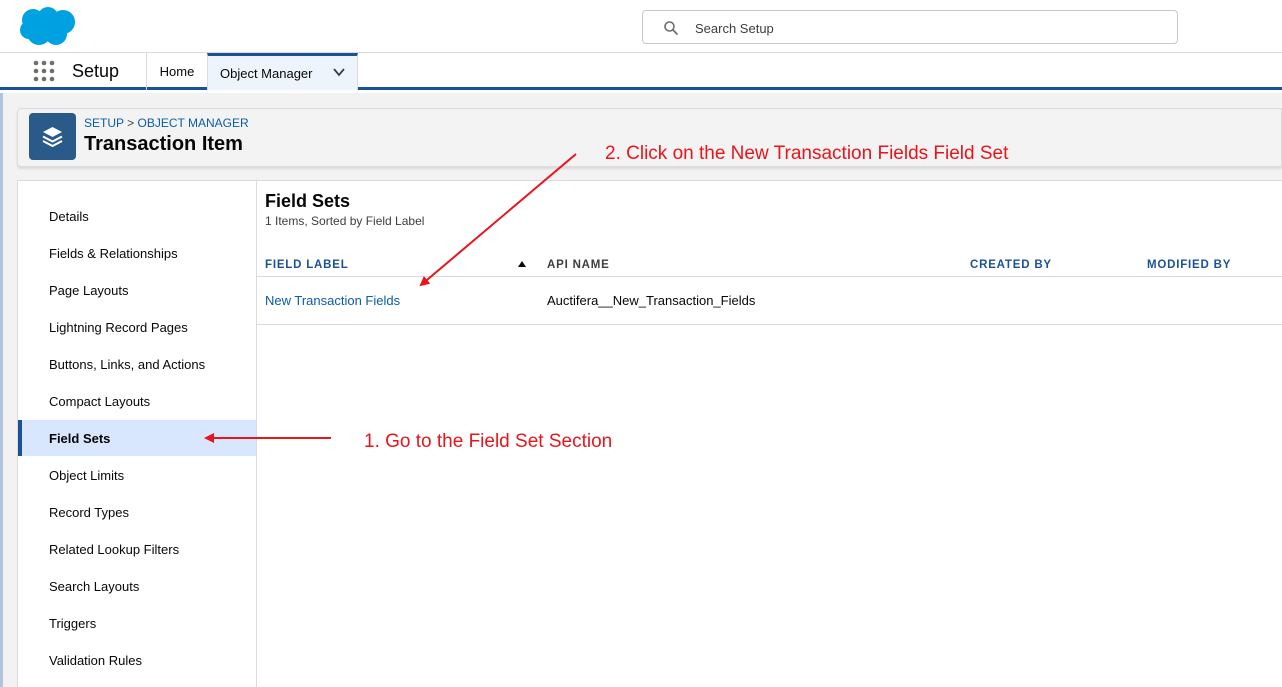 This screenshot has height=687, width=1282. Describe the element at coordinates (925, 28) in the screenshot. I see `search-input` at that location.